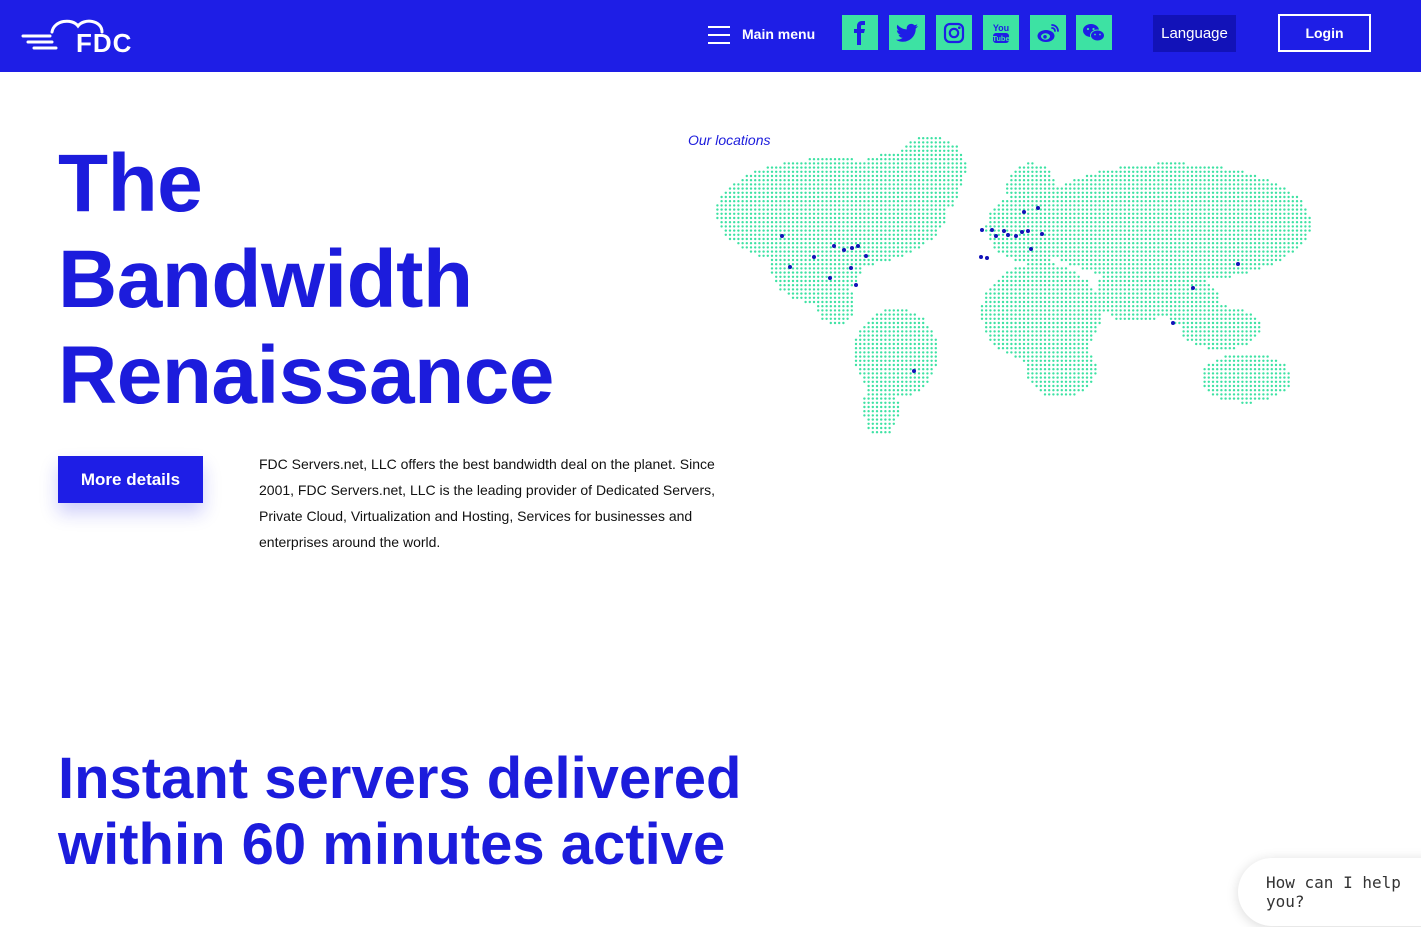  I want to click on instagram-button, so click(954, 32).